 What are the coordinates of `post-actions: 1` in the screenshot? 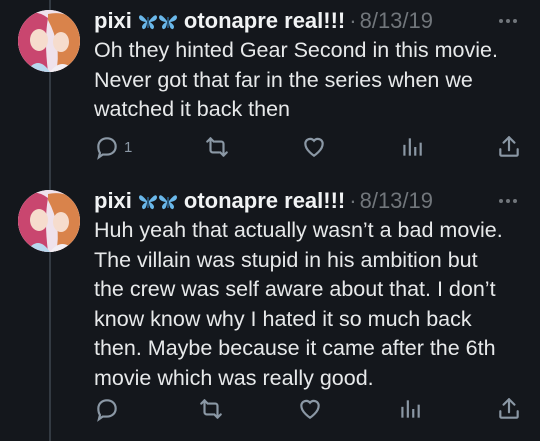 It's located at (308, 147).